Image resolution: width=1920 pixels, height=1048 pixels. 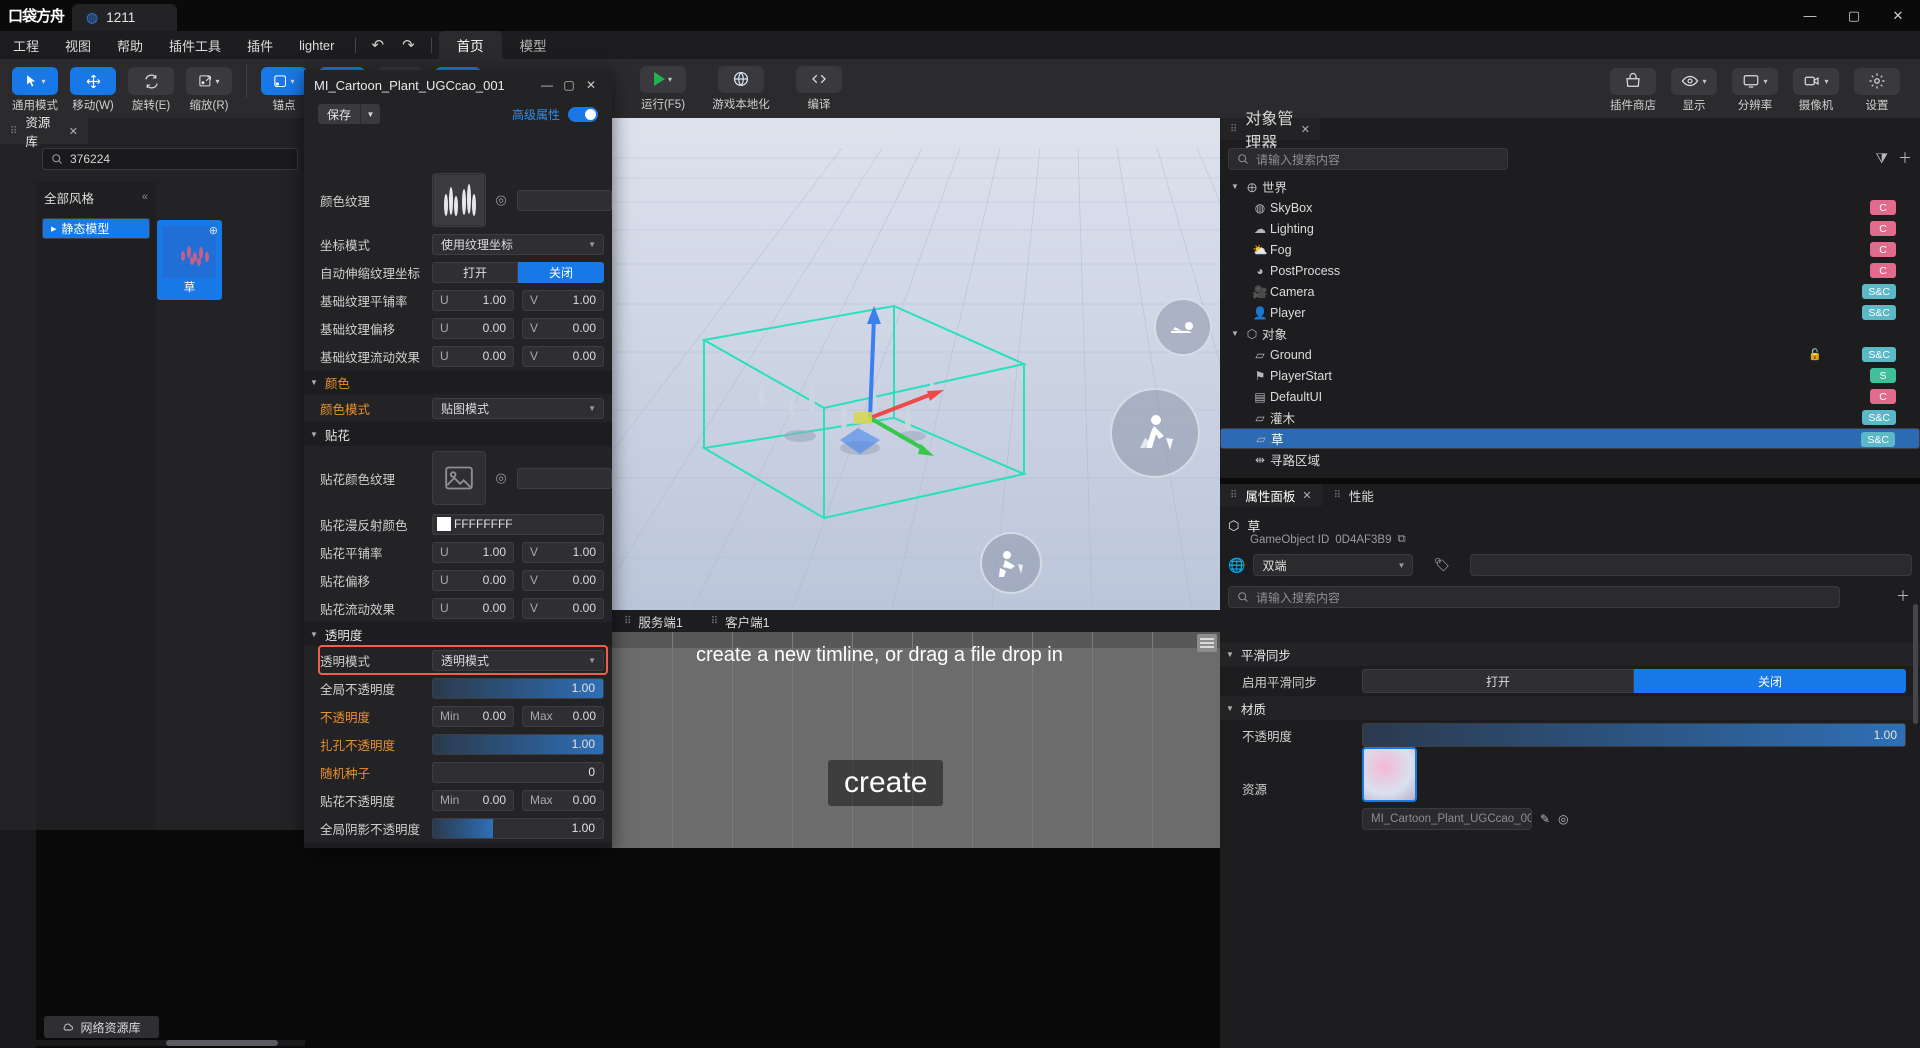 What do you see at coordinates (1755, 89) in the screenshot?
I see `resolution-button: ▾ 分辨率` at bounding box center [1755, 89].